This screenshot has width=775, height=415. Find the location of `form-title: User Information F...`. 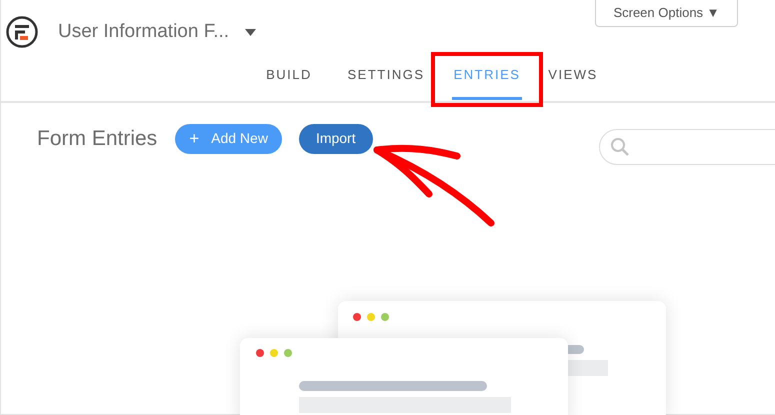

form-title: User Information F... is located at coordinates (144, 32).